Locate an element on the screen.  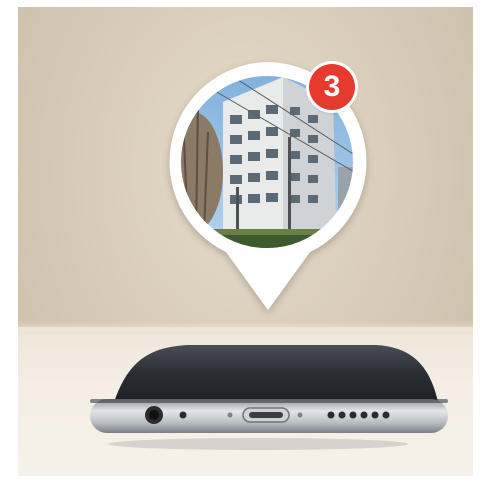
notification-badge: 3 is located at coordinates (332, 87).